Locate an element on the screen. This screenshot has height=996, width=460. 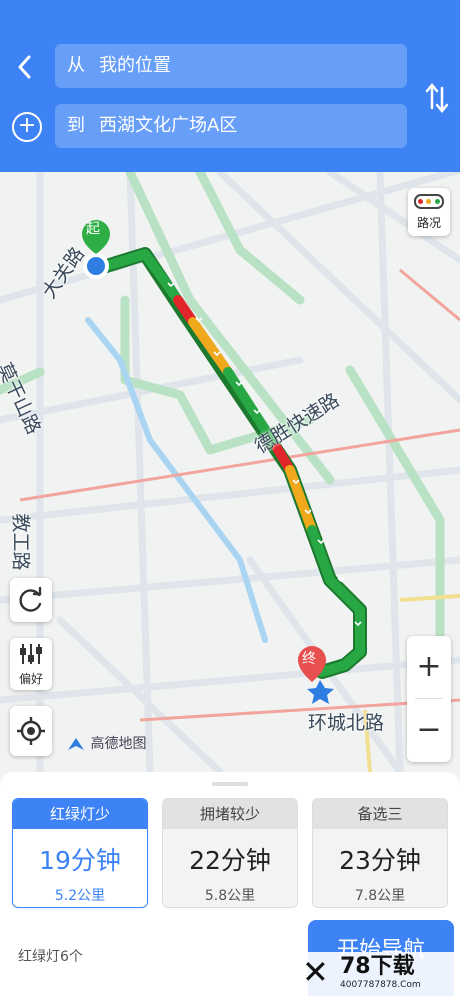
current-location-dot is located at coordinates (96, 266).